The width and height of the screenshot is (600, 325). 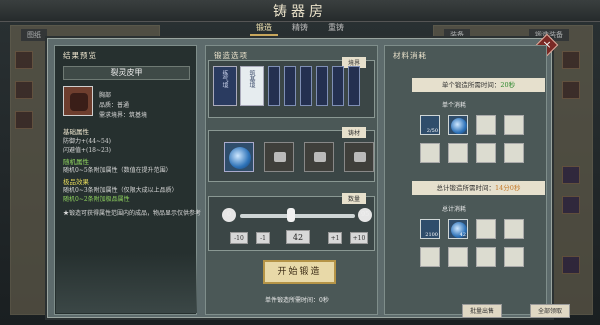 I want to click on tab-forge: 锻造, so click(x=264, y=28).